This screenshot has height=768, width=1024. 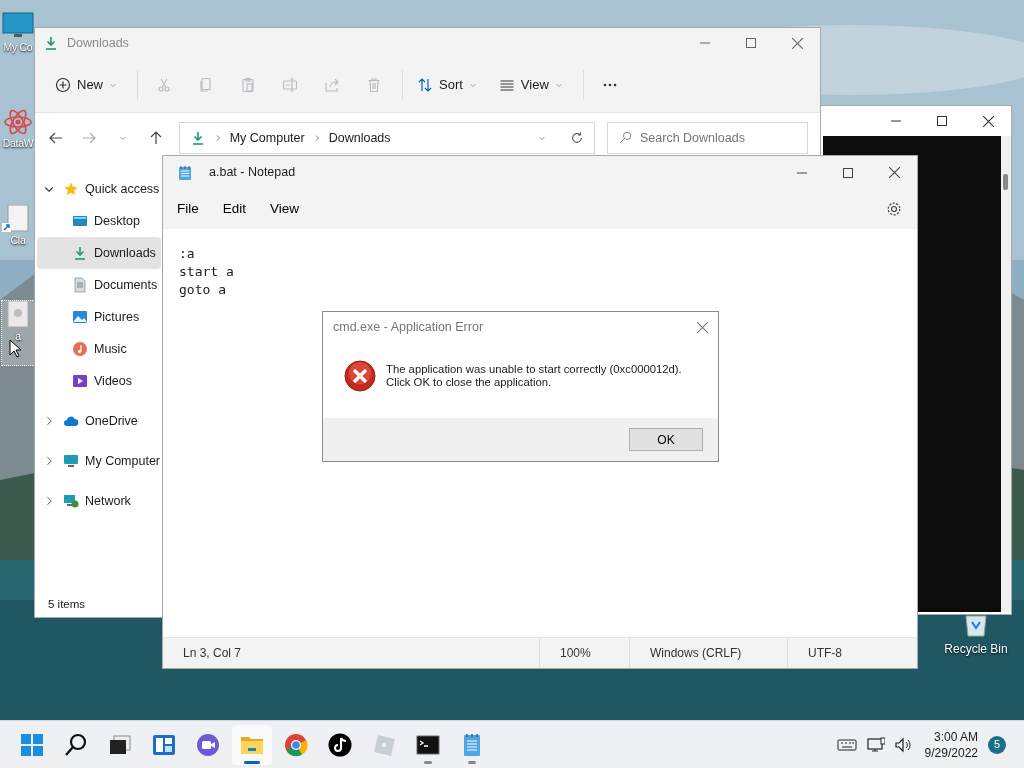 What do you see at coordinates (955, 736) in the screenshot?
I see `clock-time: 3:00 AM` at bounding box center [955, 736].